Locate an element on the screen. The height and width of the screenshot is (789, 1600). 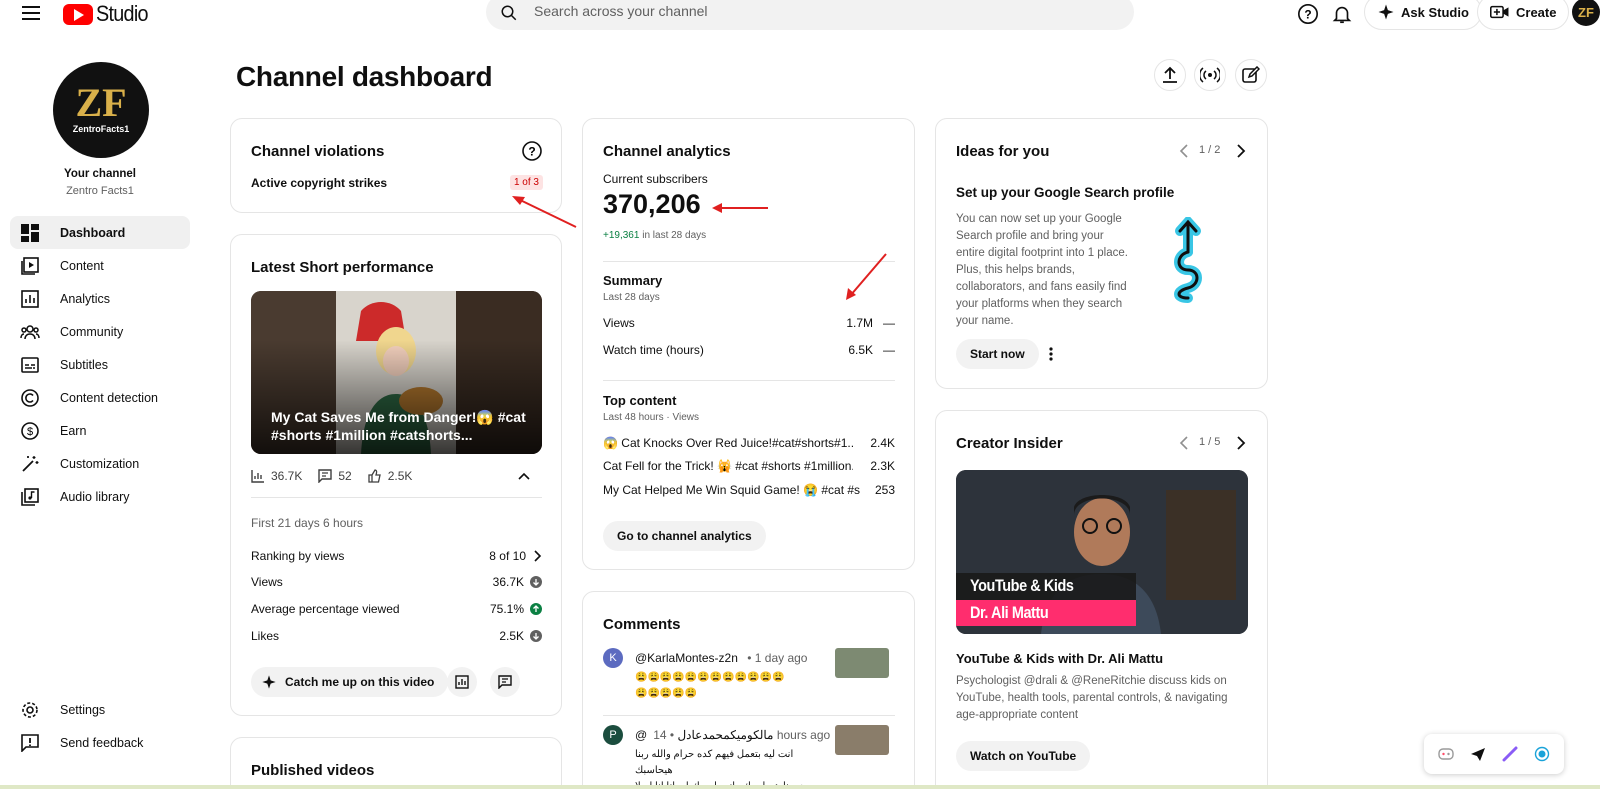
latest-short-title: Latest Short performance is located at coordinates (342, 267).